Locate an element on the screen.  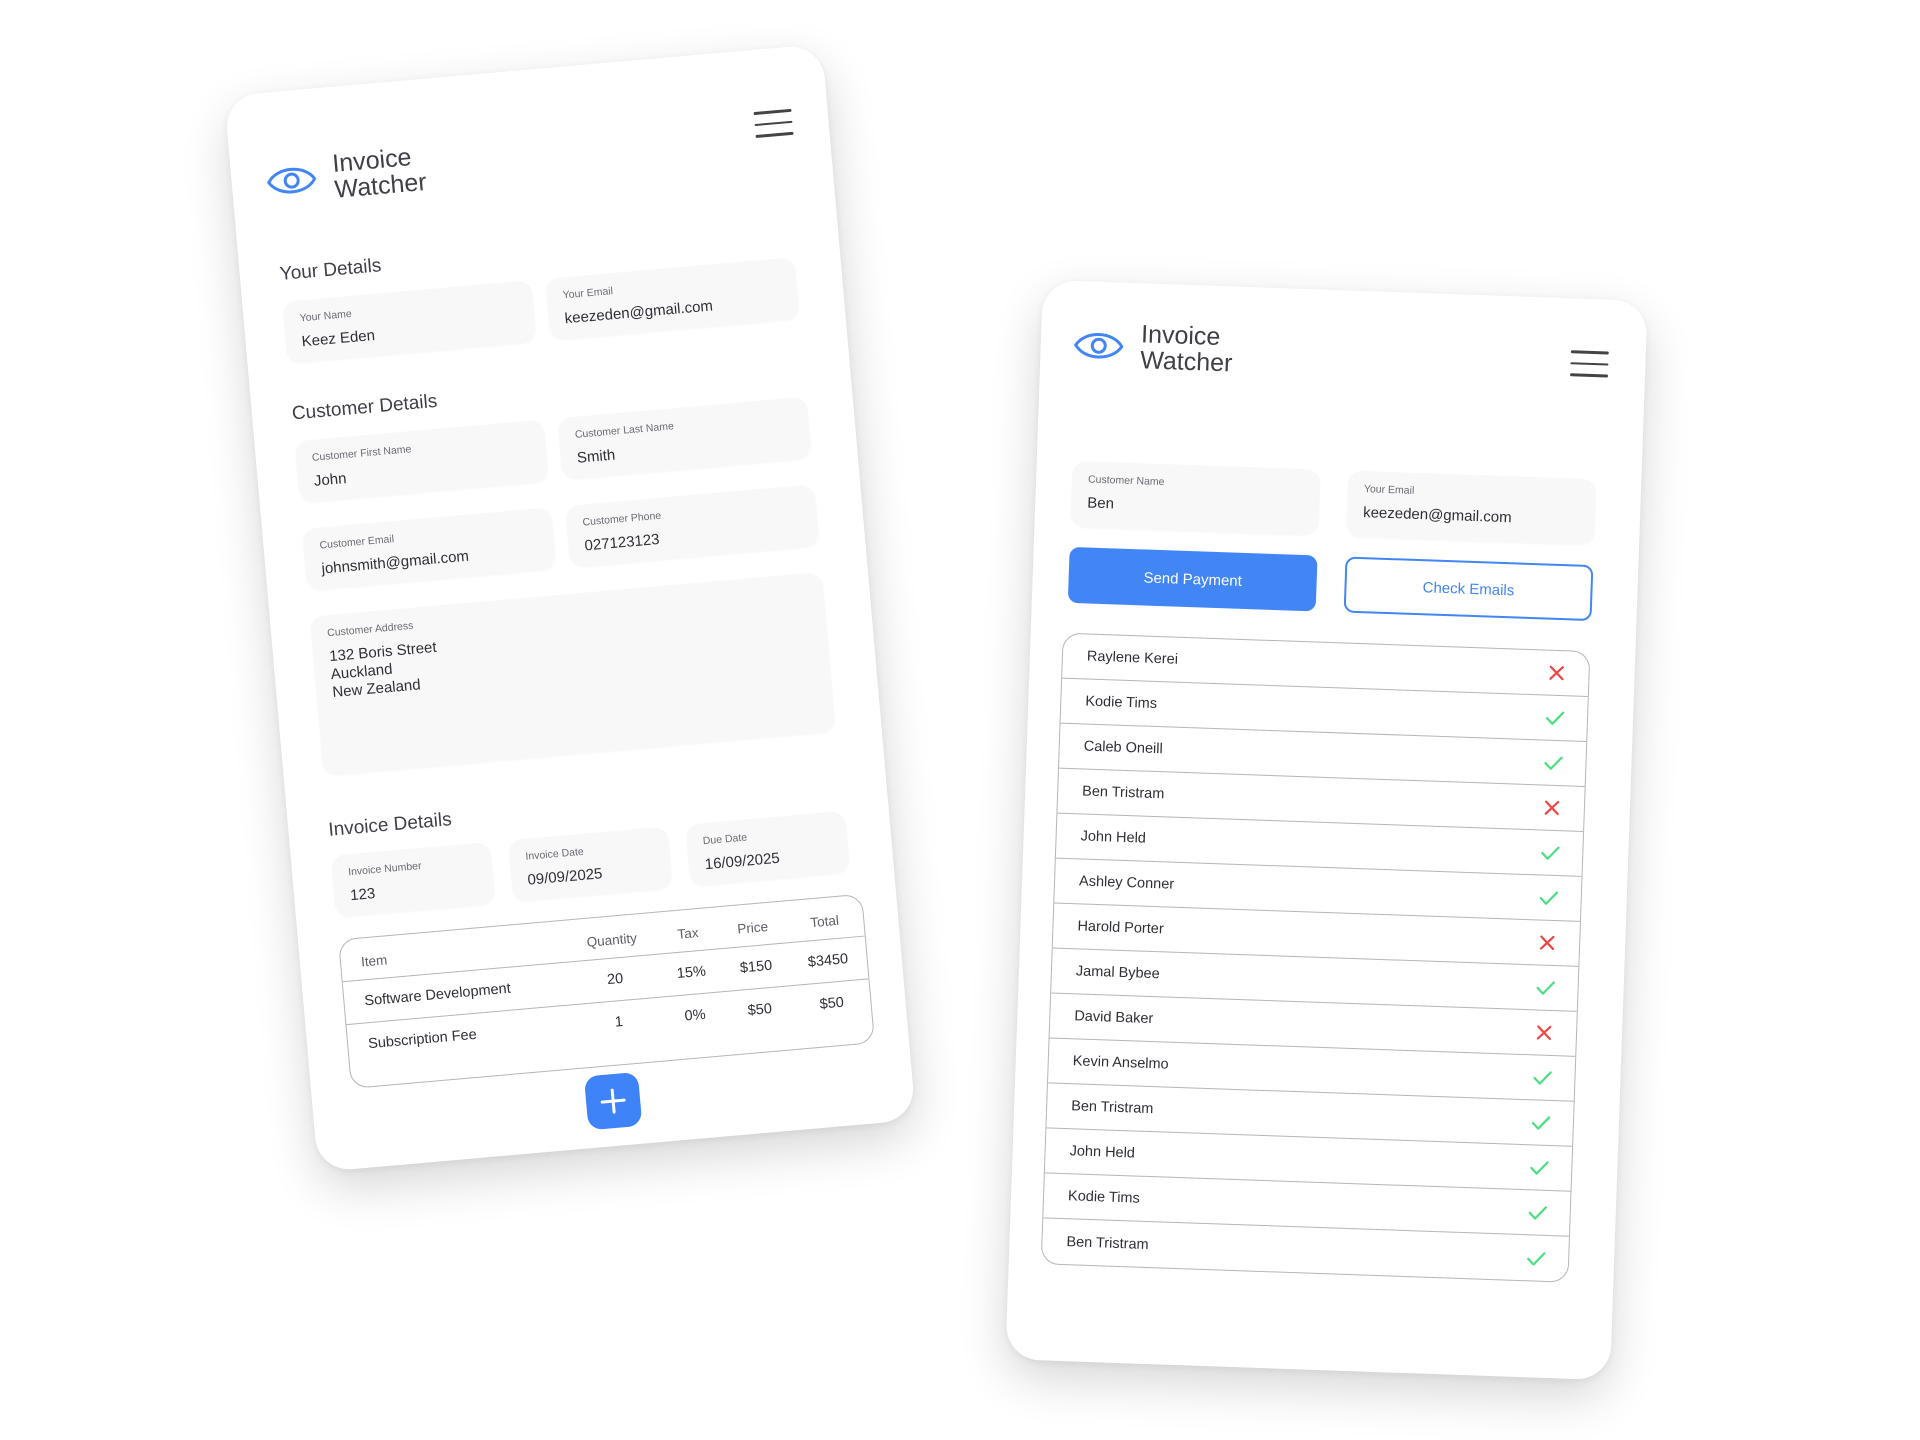
column-header: Price is located at coordinates (752, 925).